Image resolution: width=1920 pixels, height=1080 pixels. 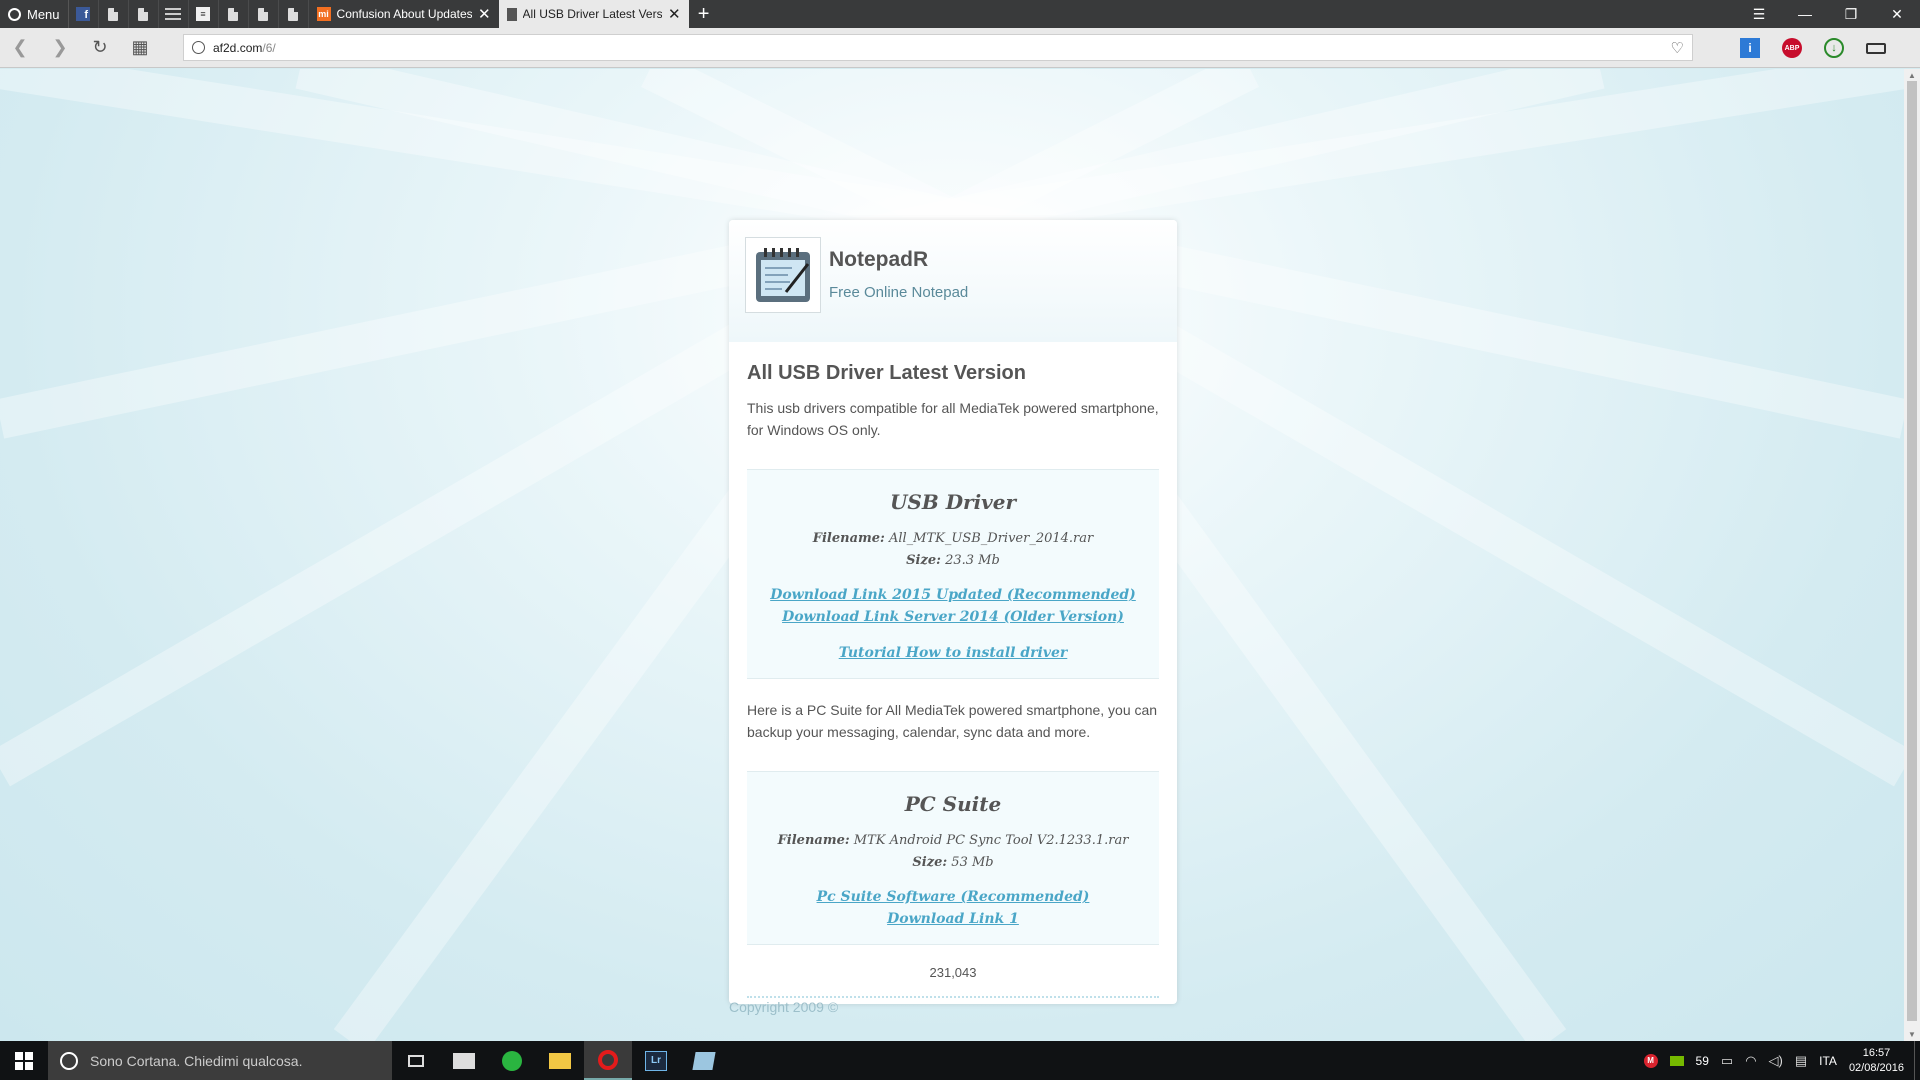 I want to click on notepad-logo, so click(x=783, y=275).